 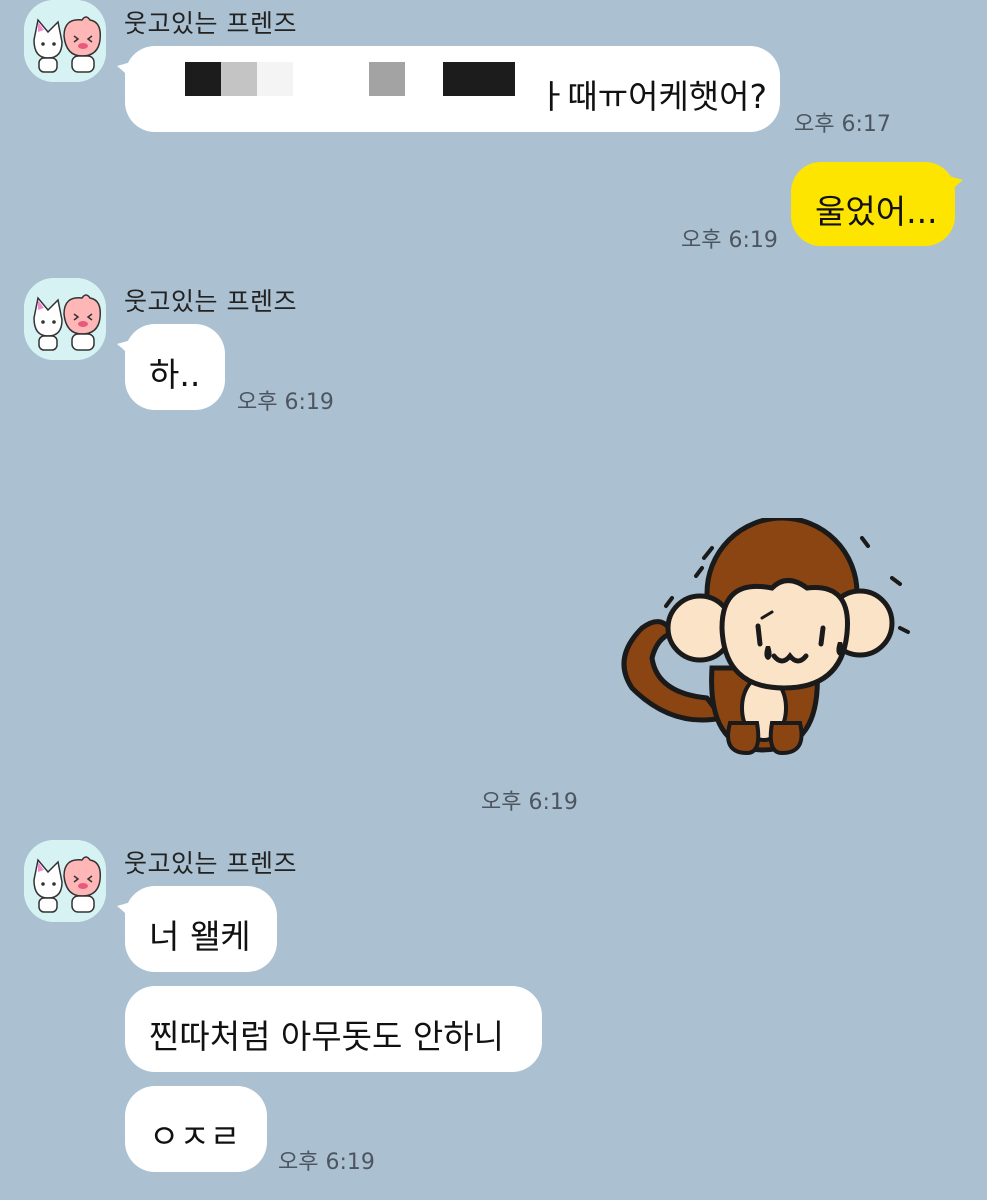 What do you see at coordinates (326, 1036) in the screenshot?
I see `message-text: 찐따처럼 아무돗도 안하니` at bounding box center [326, 1036].